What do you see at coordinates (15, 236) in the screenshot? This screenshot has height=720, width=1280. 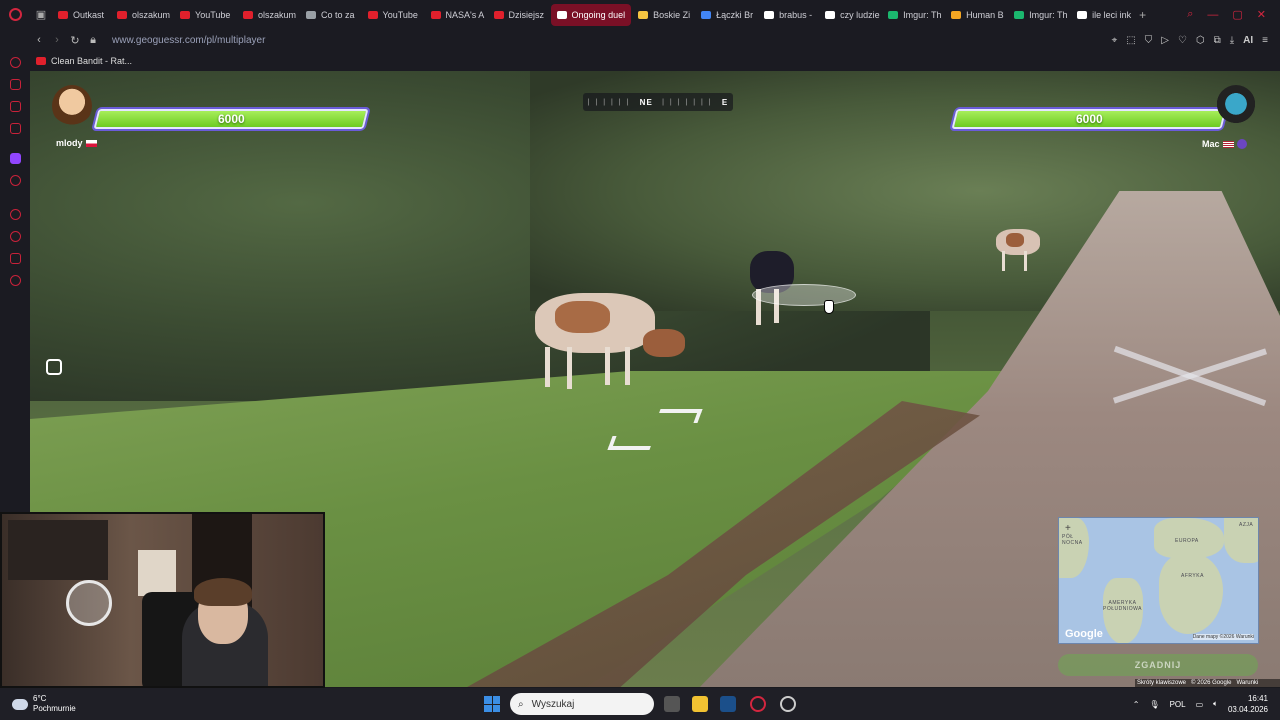 I see `history-icon` at bounding box center [15, 236].